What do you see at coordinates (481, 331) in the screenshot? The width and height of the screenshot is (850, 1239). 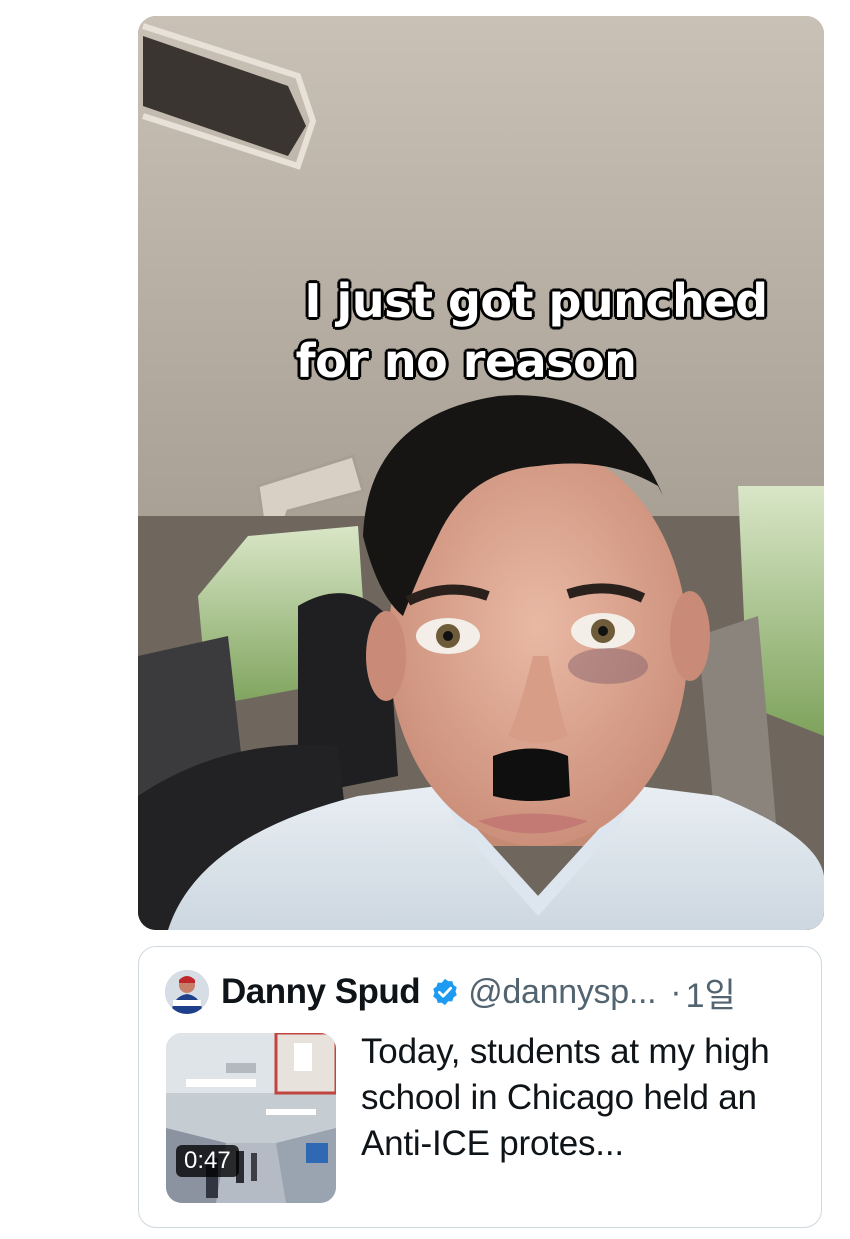 I see `video-caption: I just got punched for no reason` at bounding box center [481, 331].